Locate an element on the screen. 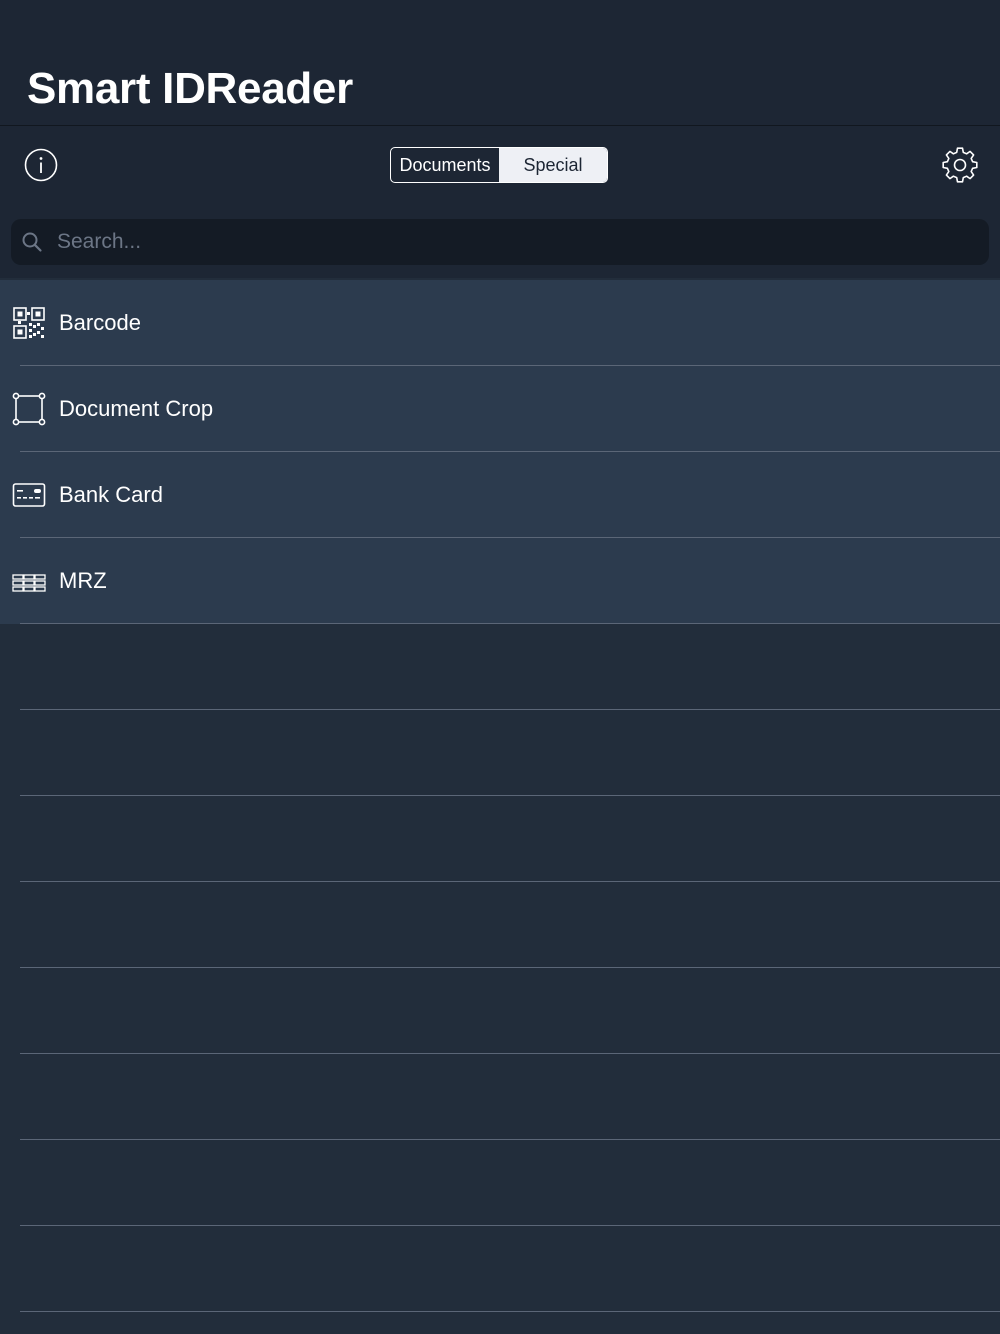  bank-card-icon is located at coordinates (29, 495).